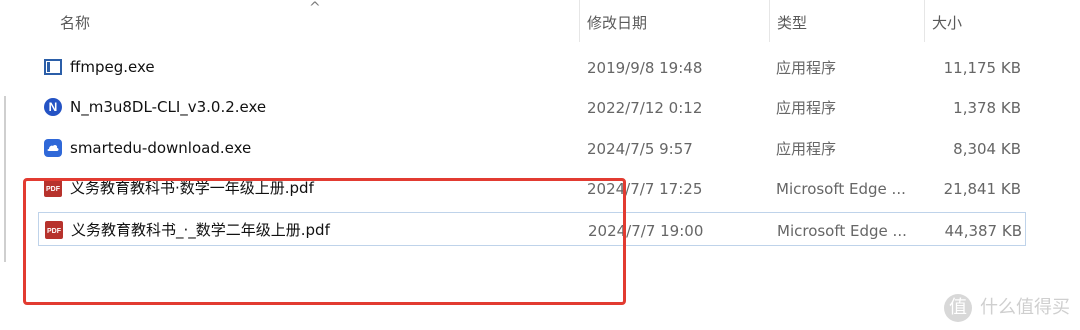 The height and width of the screenshot is (330, 1080). Describe the element at coordinates (645, 68) in the screenshot. I see `file-modified-date: 2019/9/8 19:48` at that location.